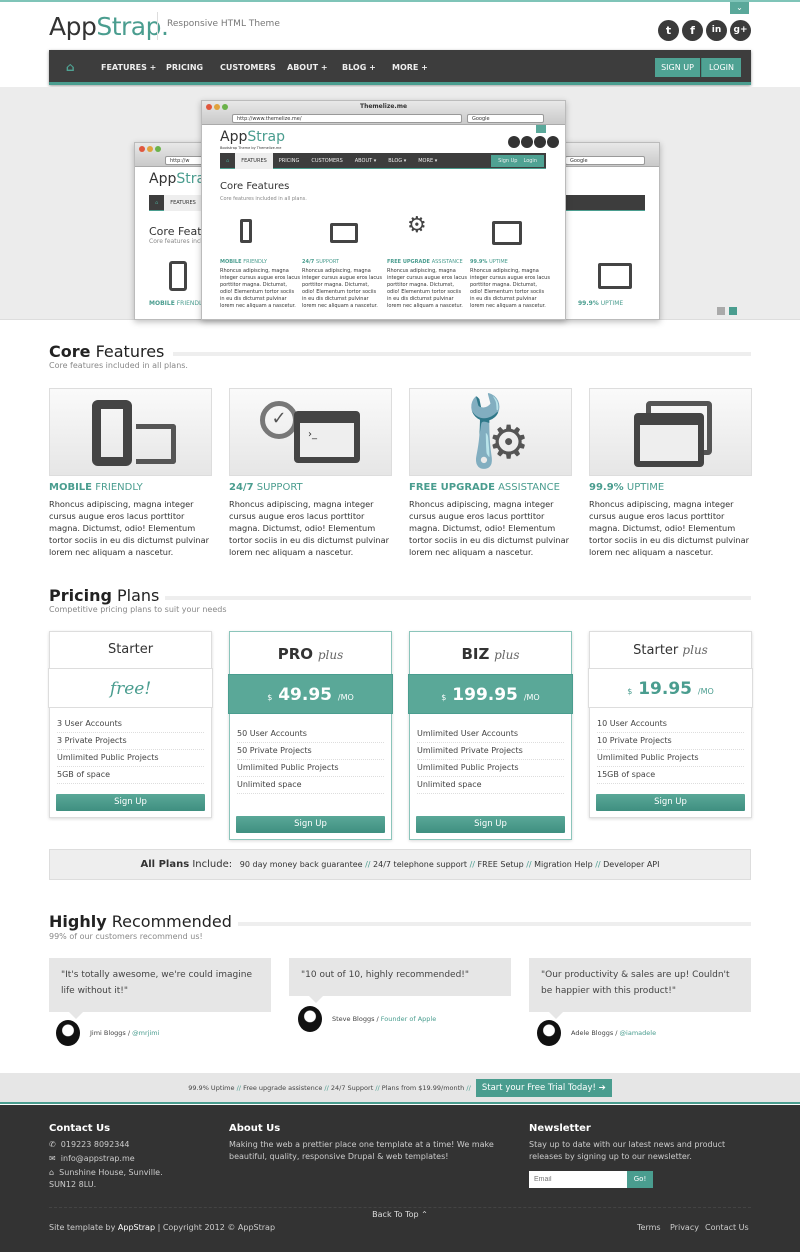 The height and width of the screenshot is (1252, 800). What do you see at coordinates (670, 688) in the screenshot?
I see `plan-price: $ 19.95 /MO` at bounding box center [670, 688].